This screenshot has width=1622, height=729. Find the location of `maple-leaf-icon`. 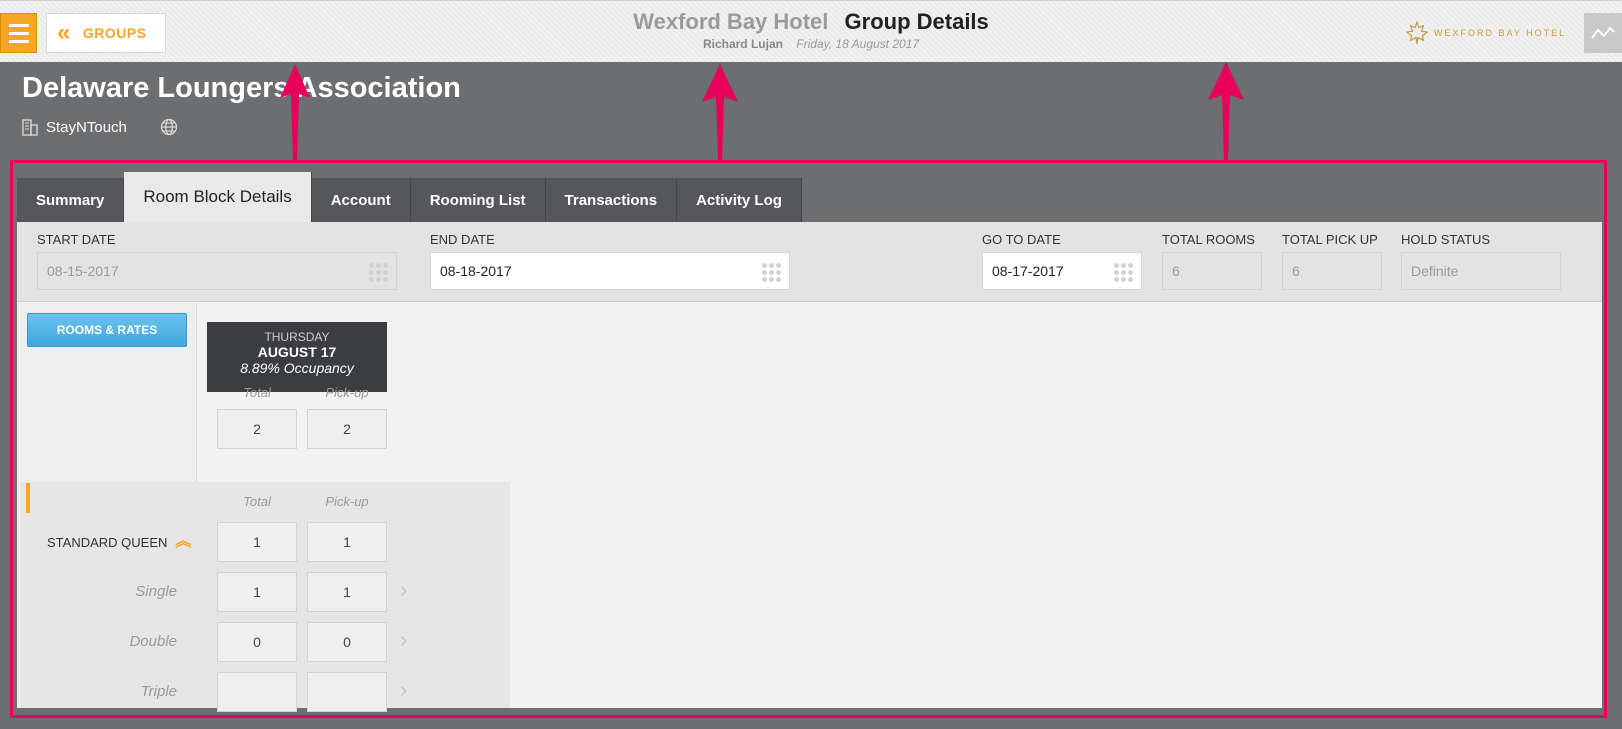

maple-leaf-icon is located at coordinates (1417, 33).